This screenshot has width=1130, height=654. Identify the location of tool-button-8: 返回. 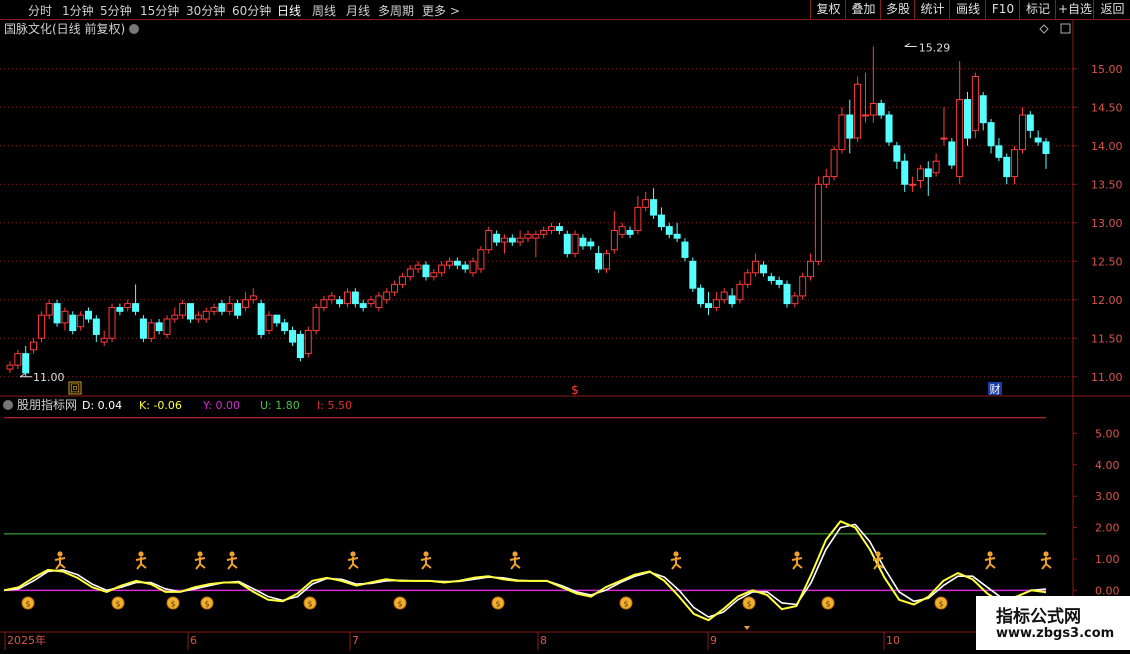
(1111, 9).